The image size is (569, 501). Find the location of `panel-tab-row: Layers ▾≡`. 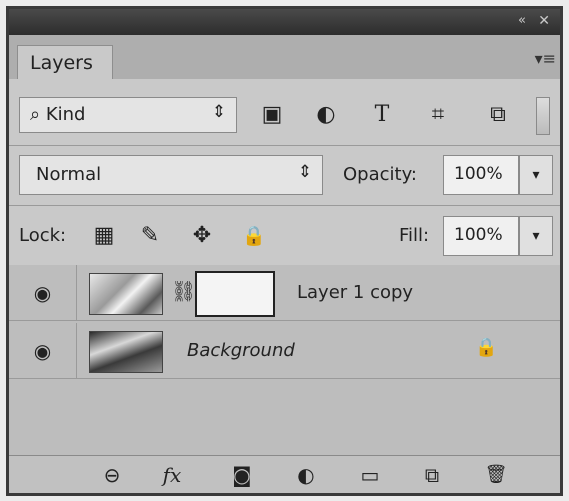

panel-tab-row: Layers ▾≡ is located at coordinates (284, 57).